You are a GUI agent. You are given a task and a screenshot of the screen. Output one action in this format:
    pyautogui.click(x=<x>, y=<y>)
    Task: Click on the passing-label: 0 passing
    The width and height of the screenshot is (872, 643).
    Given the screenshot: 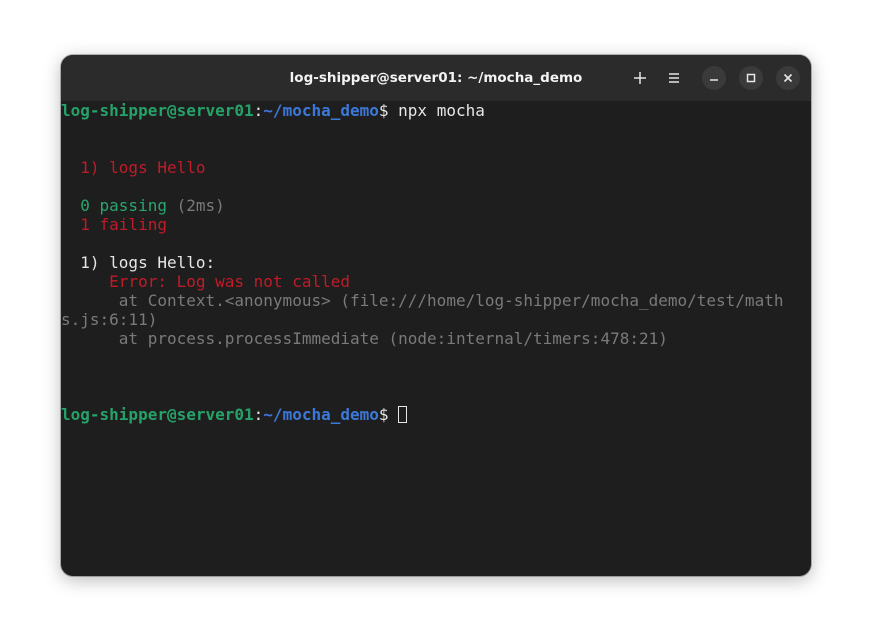 What is the action you would take?
    pyautogui.click(x=114, y=205)
    